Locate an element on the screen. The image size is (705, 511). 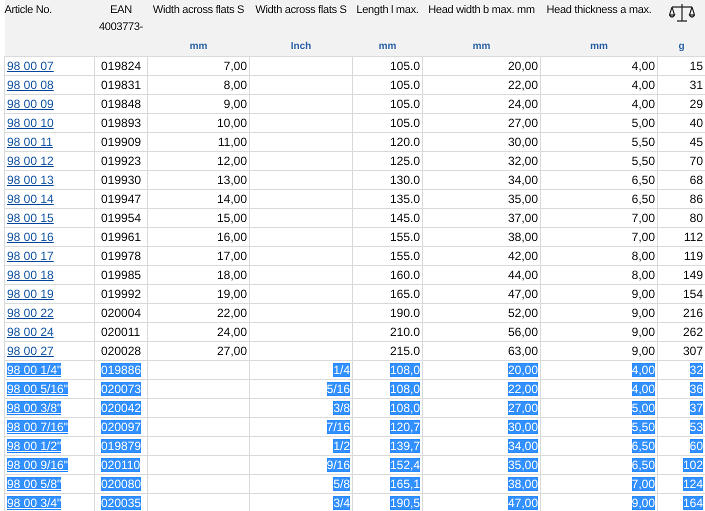
article-link: 98 00 22 is located at coordinates (30, 313).